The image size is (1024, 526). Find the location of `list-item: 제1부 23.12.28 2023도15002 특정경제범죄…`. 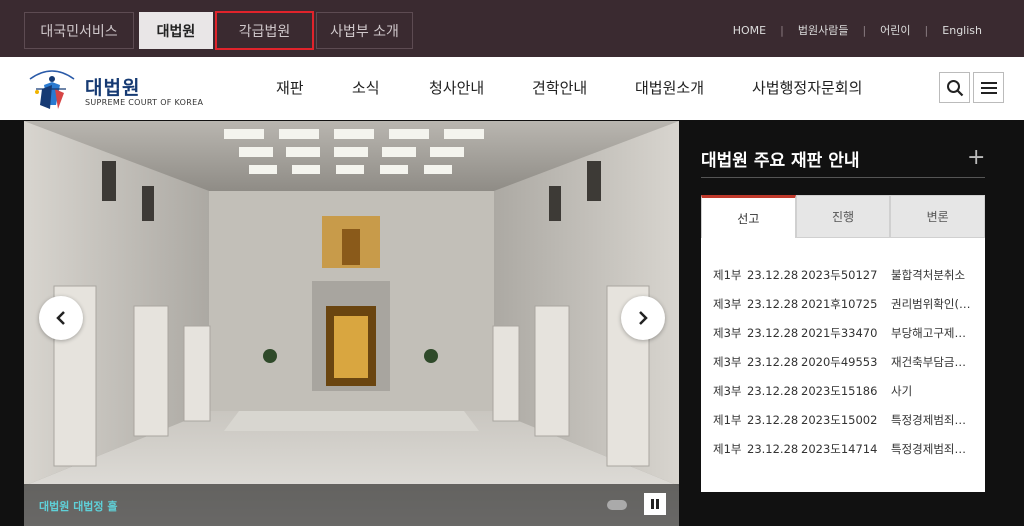

list-item: 제1부 23.12.28 2023도15002 특정경제범죄… is located at coordinates (843, 419).